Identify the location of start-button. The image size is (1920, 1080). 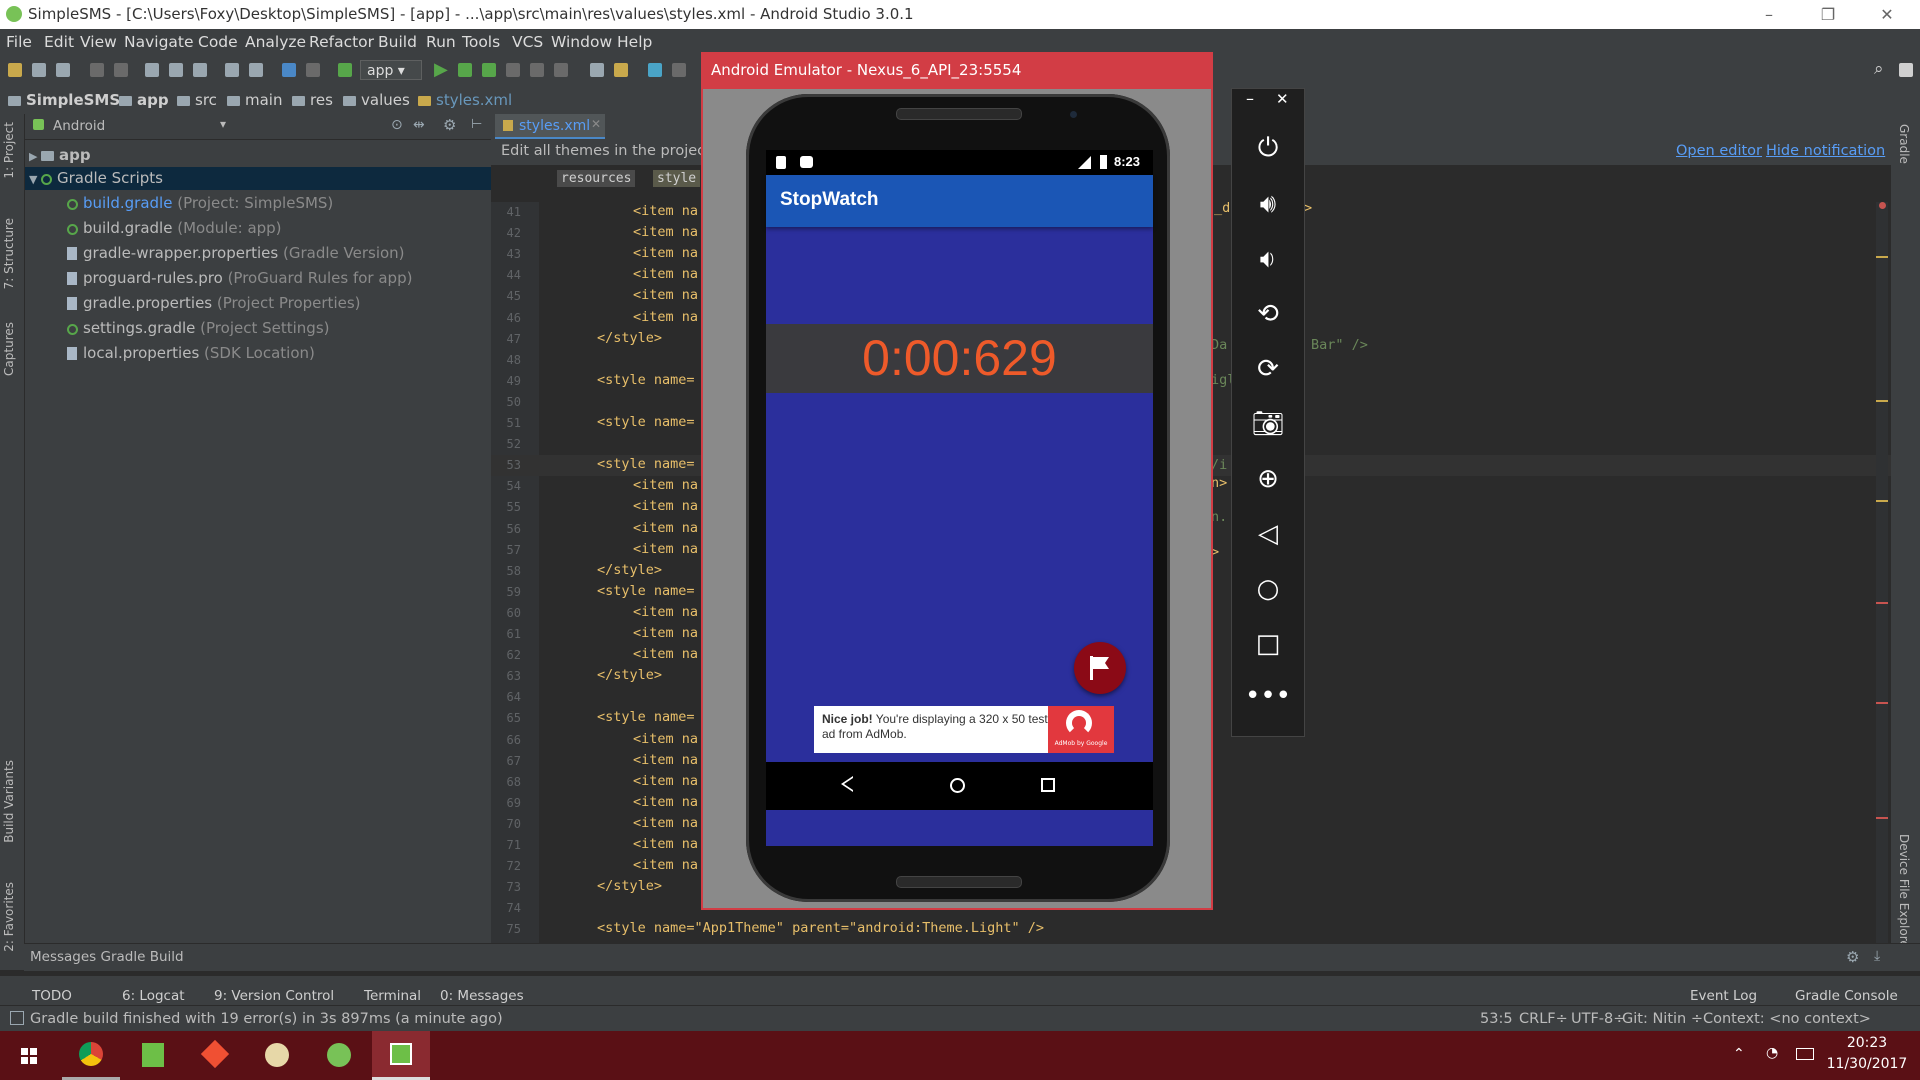
(29, 1055).